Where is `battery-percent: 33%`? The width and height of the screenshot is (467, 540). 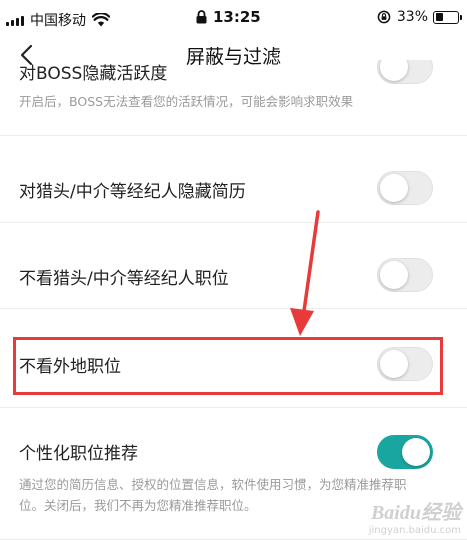
battery-percent: 33% is located at coordinates (412, 17).